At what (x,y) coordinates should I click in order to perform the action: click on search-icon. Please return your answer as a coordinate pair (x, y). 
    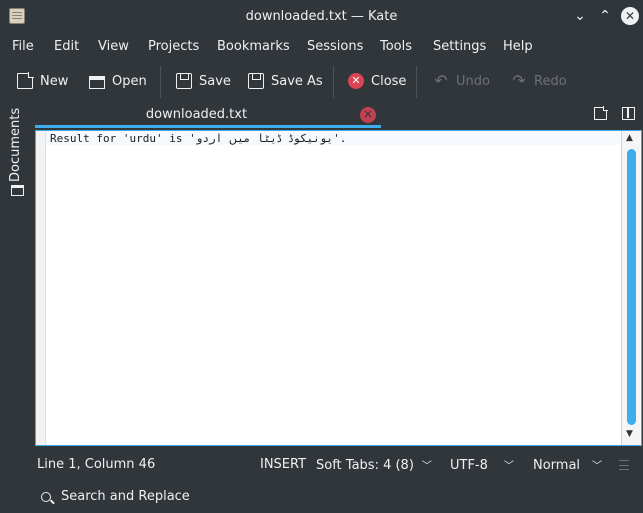
    Looking at the image, I should click on (46, 497).